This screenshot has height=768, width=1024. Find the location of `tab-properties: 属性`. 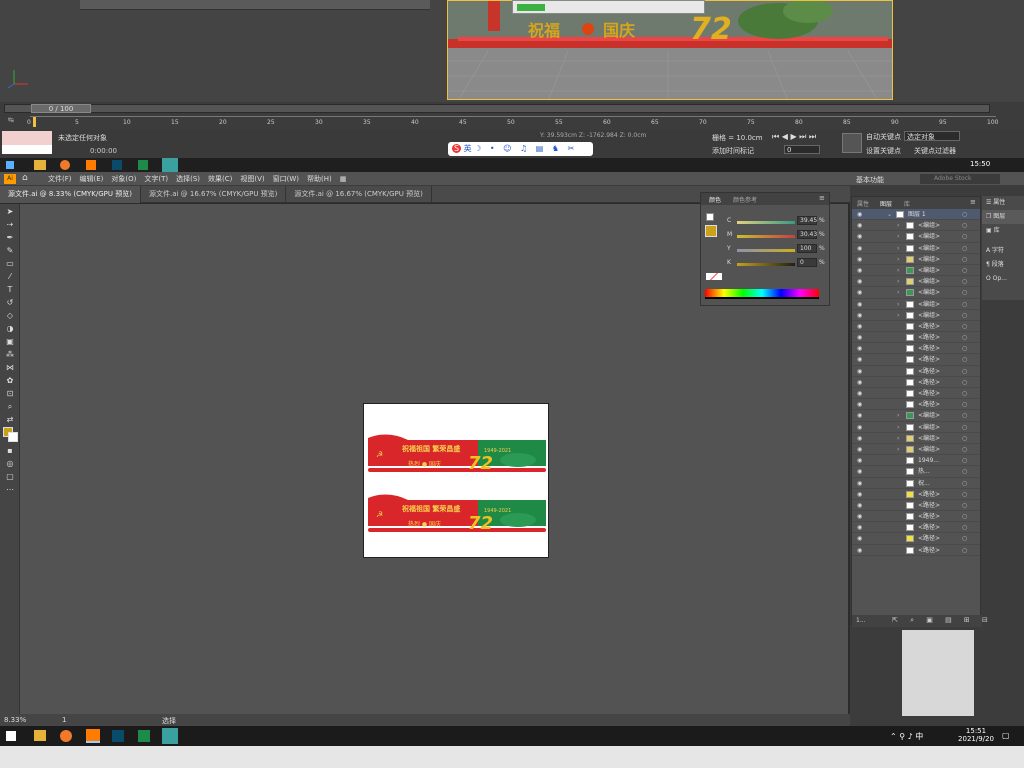

tab-properties: 属性 is located at coordinates (863, 203).